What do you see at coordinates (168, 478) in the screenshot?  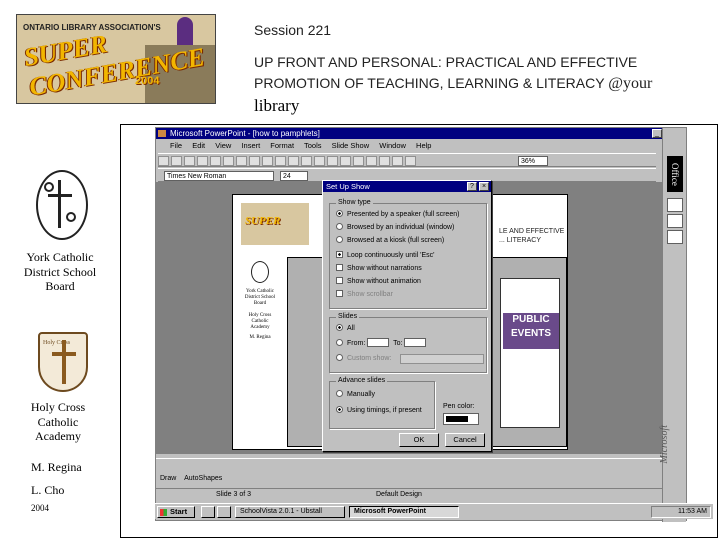 I see `draw-menu: Draw` at bounding box center [168, 478].